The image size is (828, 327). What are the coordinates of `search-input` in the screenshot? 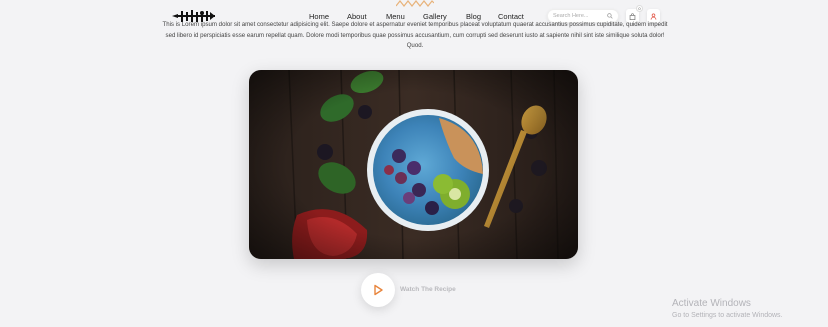 It's located at (580, 16).